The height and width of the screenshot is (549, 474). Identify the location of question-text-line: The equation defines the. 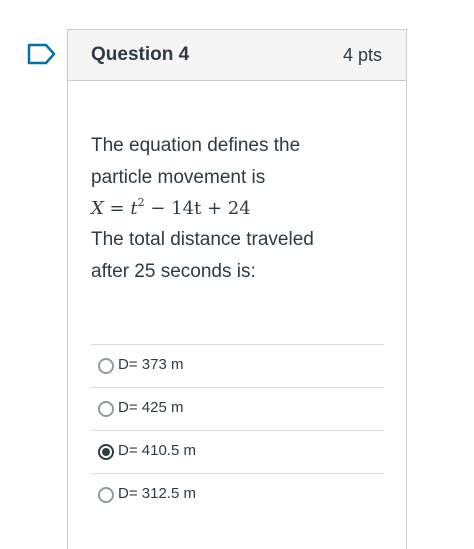
(196, 145).